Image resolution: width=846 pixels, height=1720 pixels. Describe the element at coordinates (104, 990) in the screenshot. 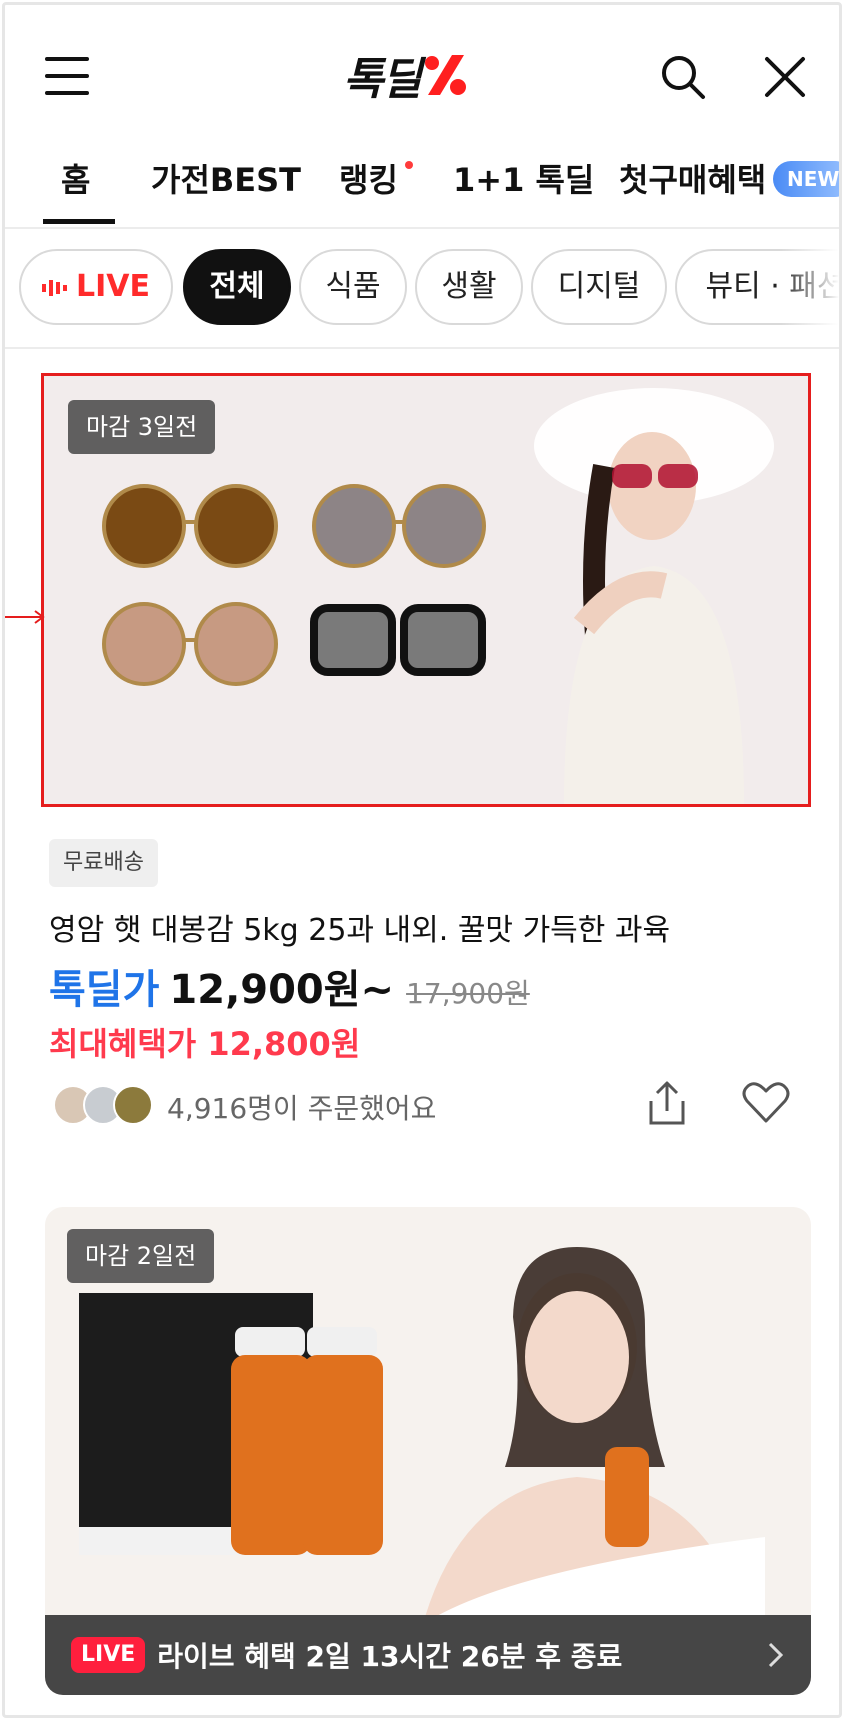

I see `price-label: 톡딜가` at that location.